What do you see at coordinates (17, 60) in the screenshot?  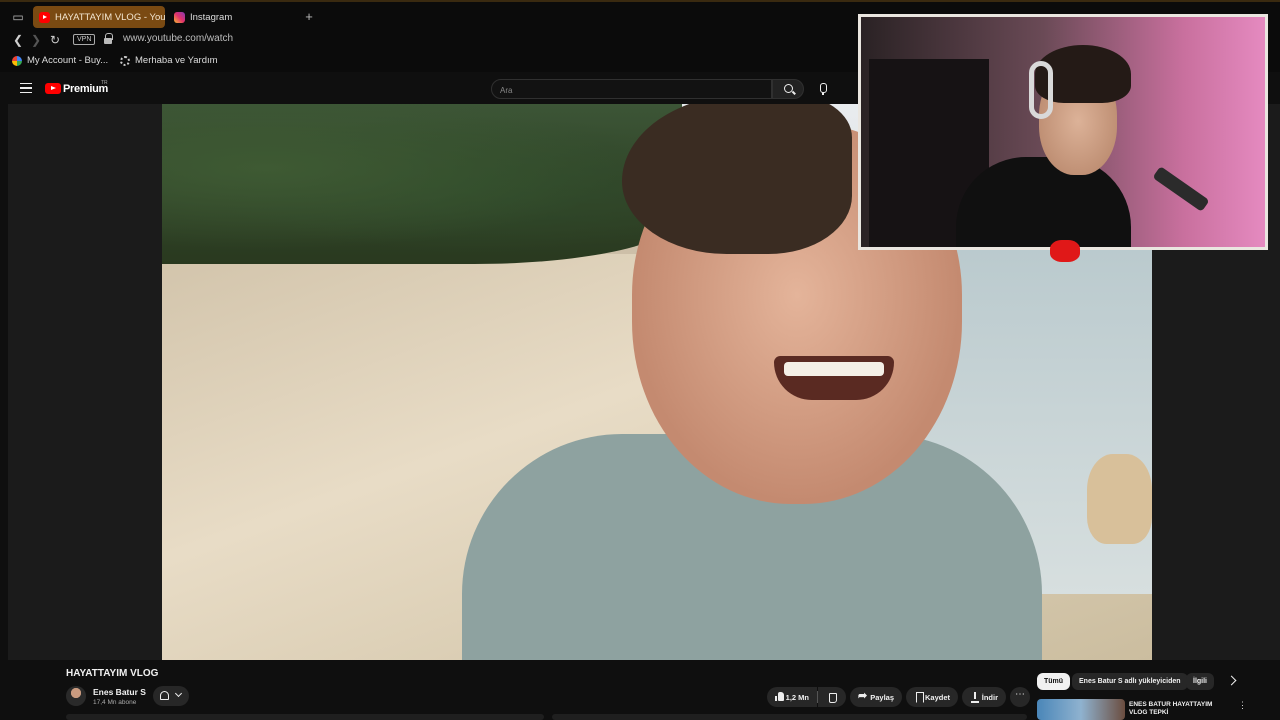 I see `google-icon` at bounding box center [17, 60].